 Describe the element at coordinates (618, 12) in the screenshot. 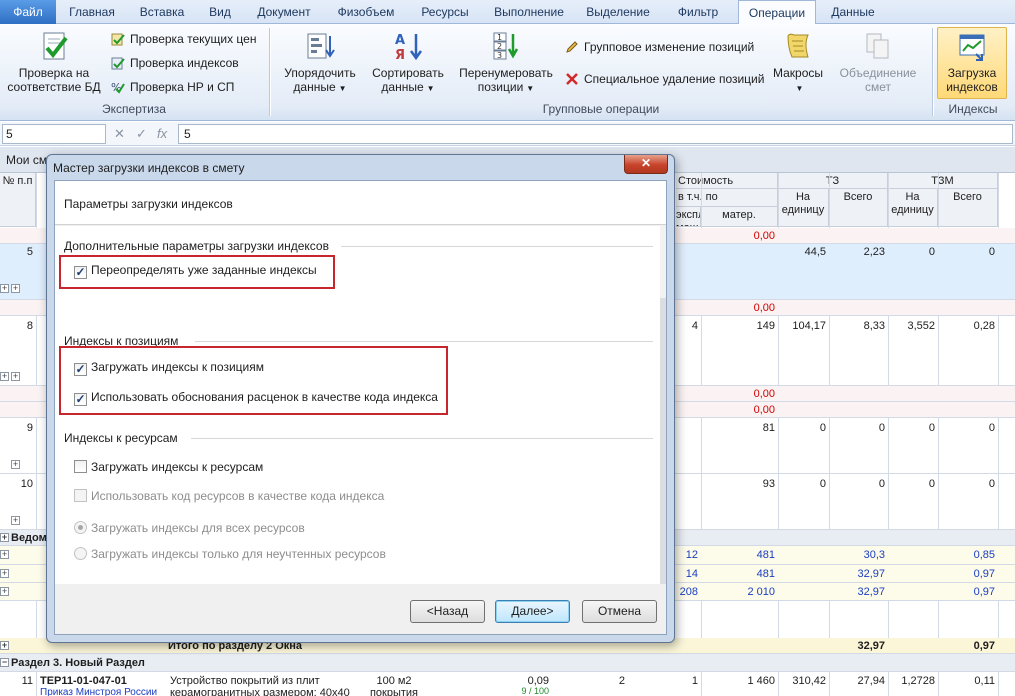

I see `tab-selection: Выделение` at that location.